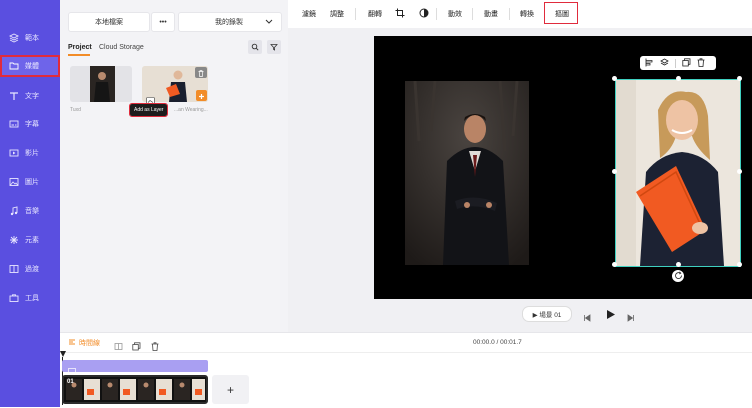 Image resolution: width=752 pixels, height=408 pixels. What do you see at coordinates (13, 211) in the screenshot?
I see `music-icon` at bounding box center [13, 211].